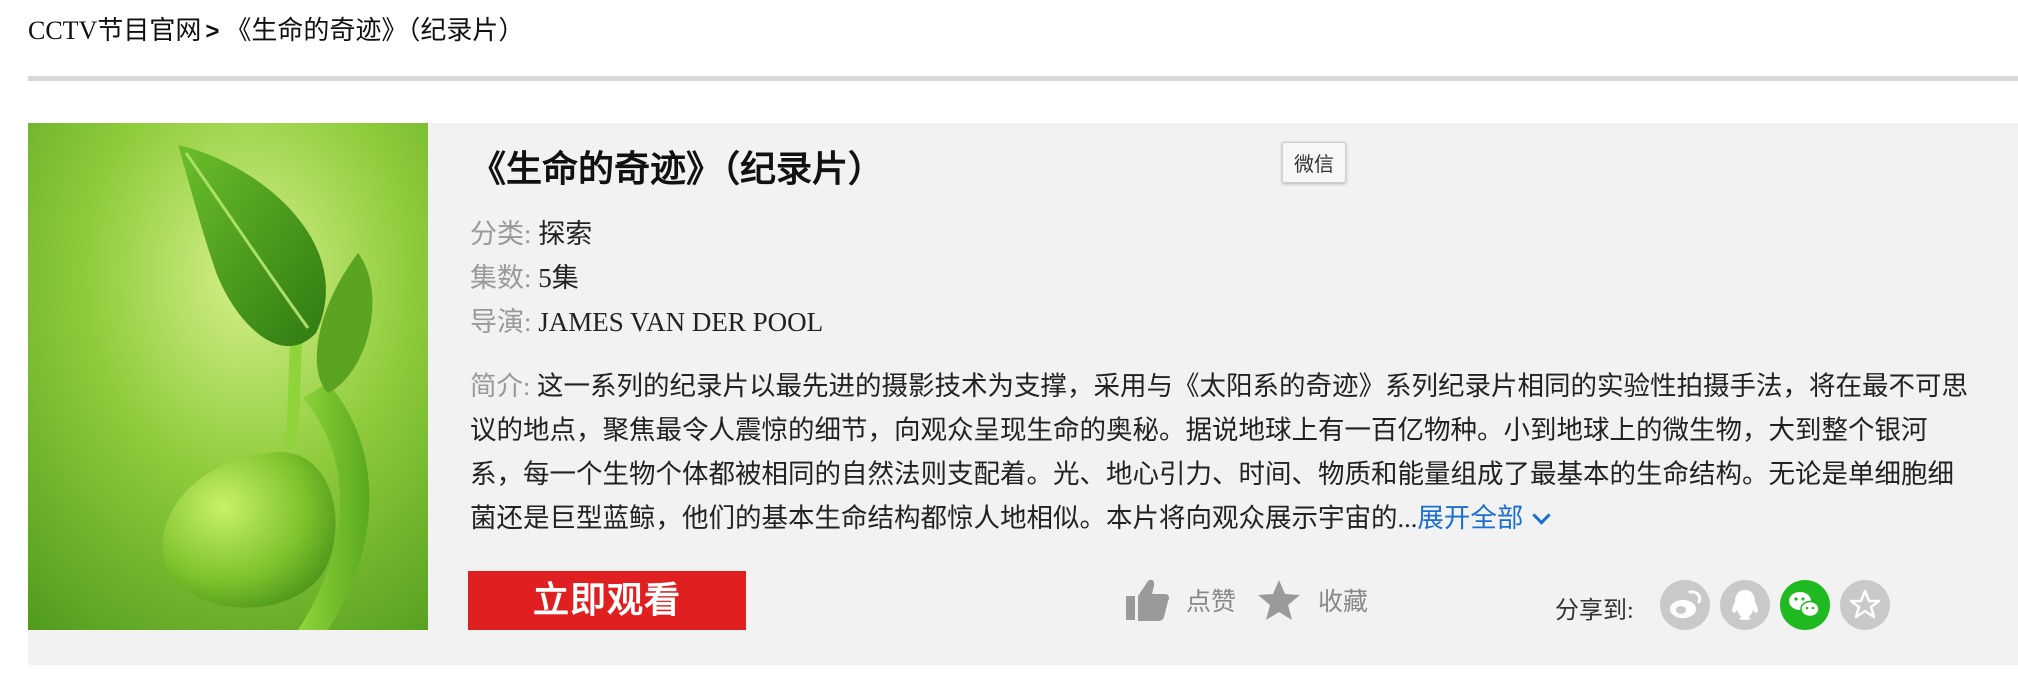  What do you see at coordinates (1542, 515) in the screenshot?
I see `chevron-down-icon` at bounding box center [1542, 515].